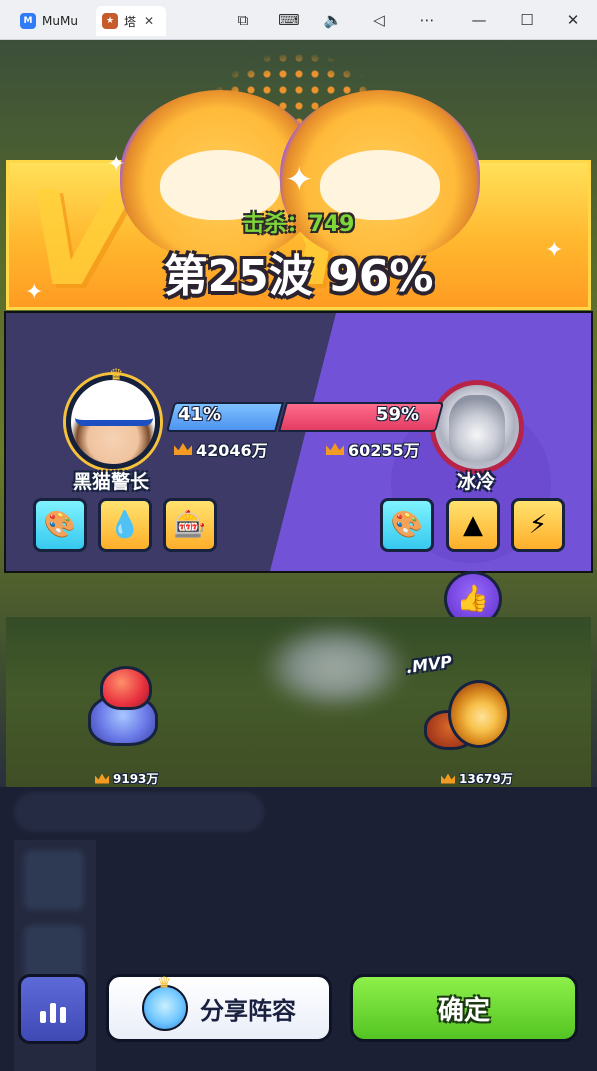 The height and width of the screenshot is (1071, 597). What do you see at coordinates (476, 482) in the screenshot?
I see `player-name-right: 冰冷` at bounding box center [476, 482].